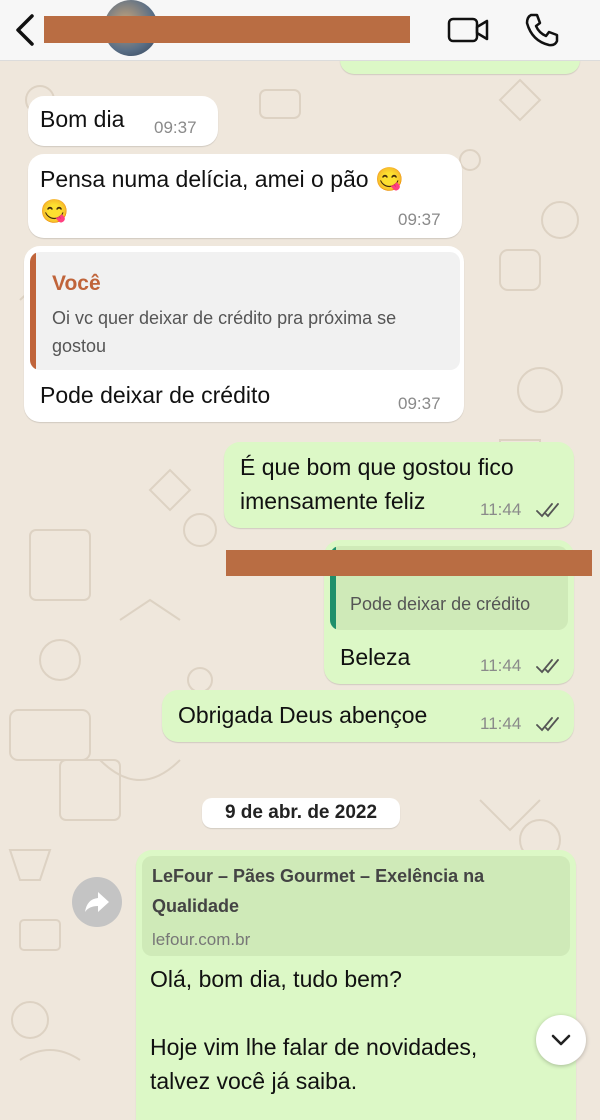  I want to click on message-text: Pode deixar de crédito, so click(155, 395).